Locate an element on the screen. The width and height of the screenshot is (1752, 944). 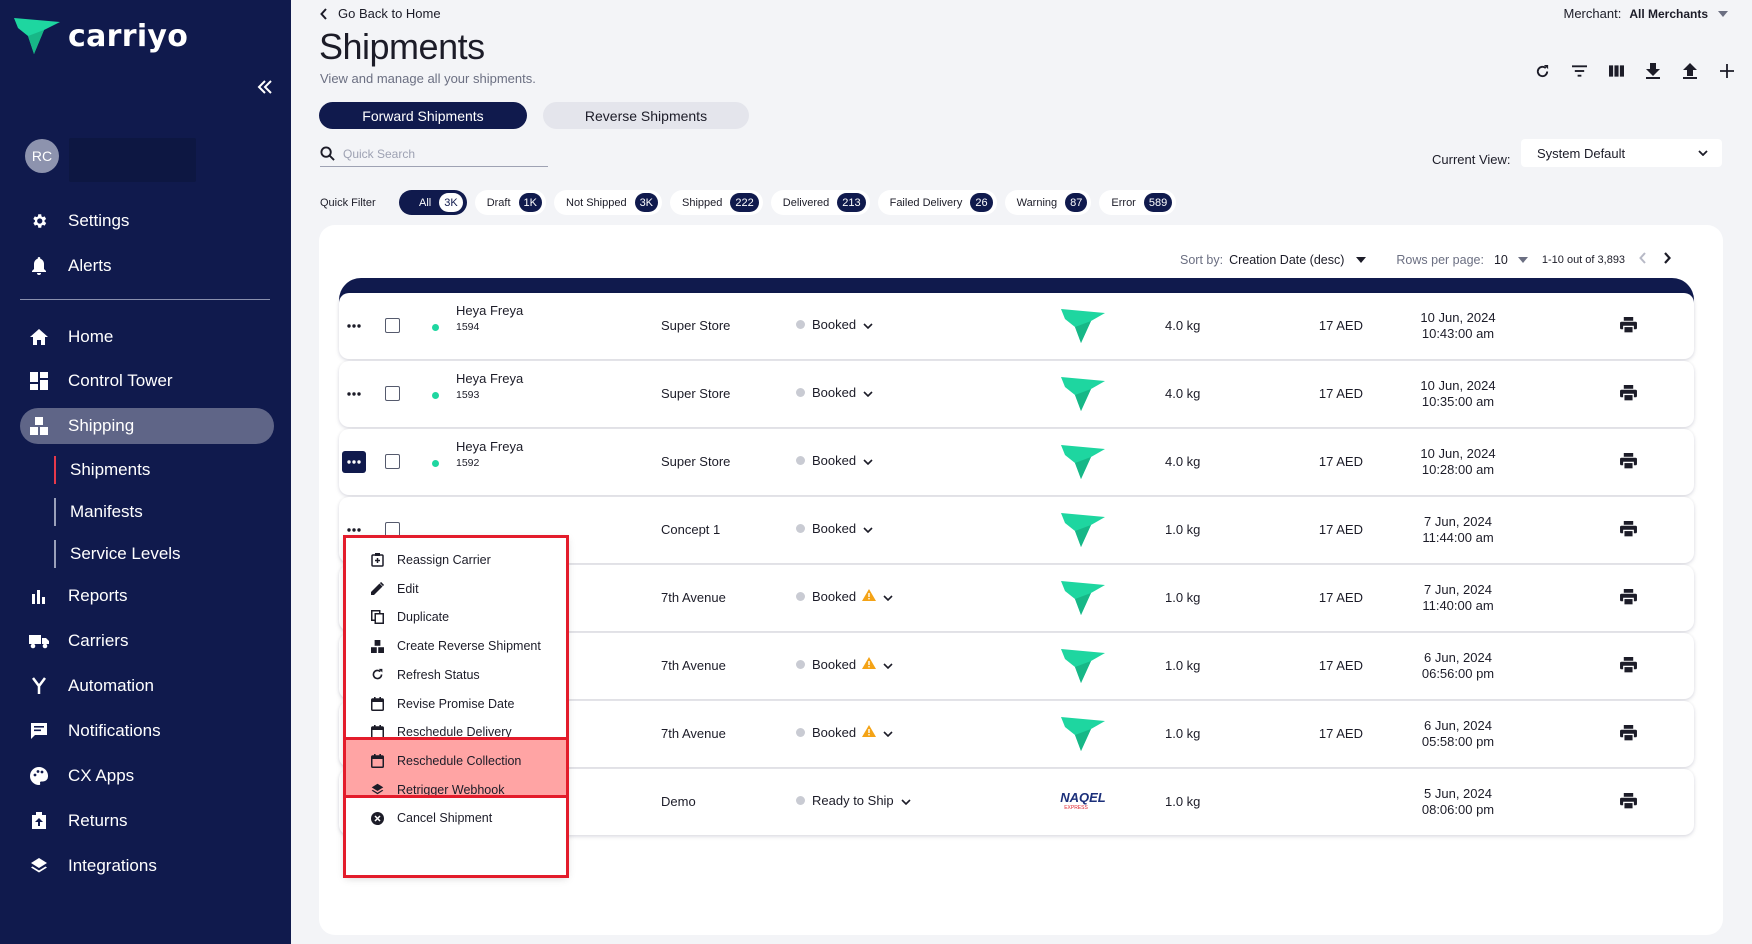
menu-item-reschedule-delivery: Reschedule Delivery is located at coordinates (456, 732).